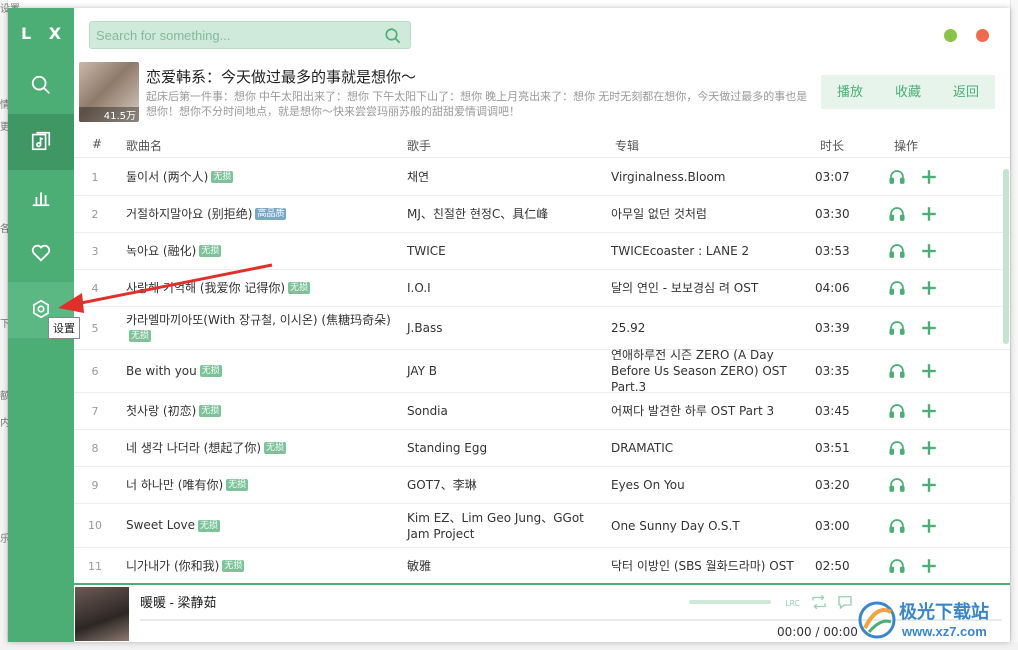 The image size is (1018, 650). What do you see at coordinates (173, 565) in the screenshot?
I see `song-name: 니가내가 (你和我)` at bounding box center [173, 565].